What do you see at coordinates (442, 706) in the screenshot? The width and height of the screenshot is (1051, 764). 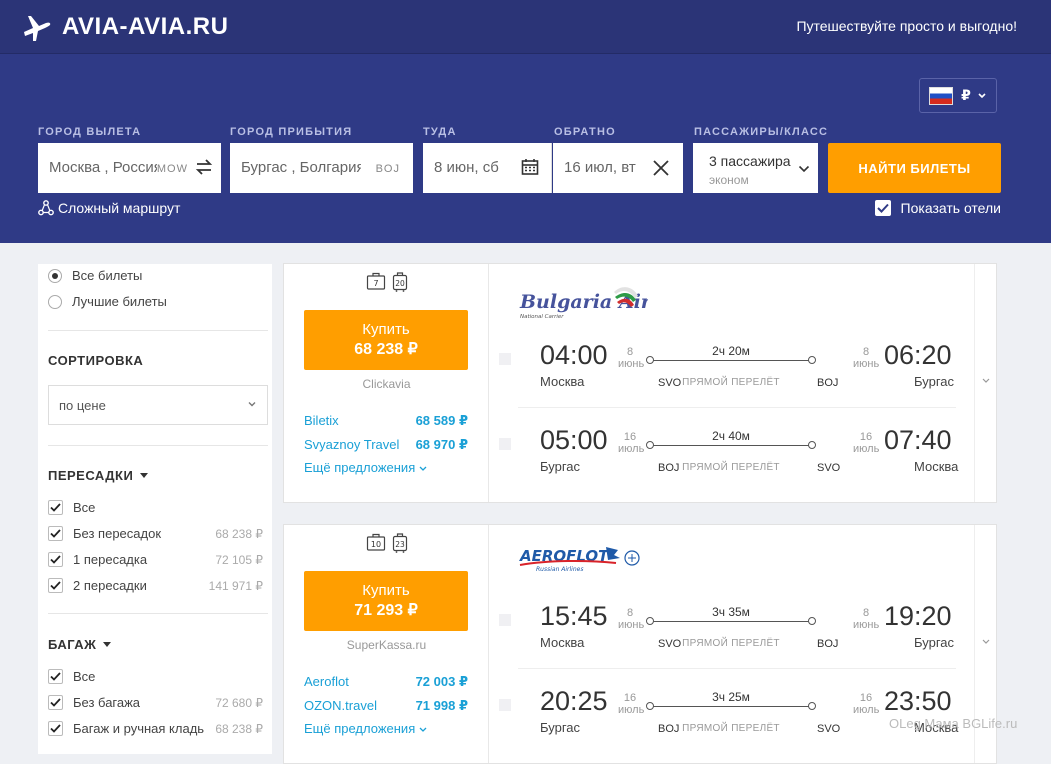 I see `offer-price: 71 998 ₽` at bounding box center [442, 706].